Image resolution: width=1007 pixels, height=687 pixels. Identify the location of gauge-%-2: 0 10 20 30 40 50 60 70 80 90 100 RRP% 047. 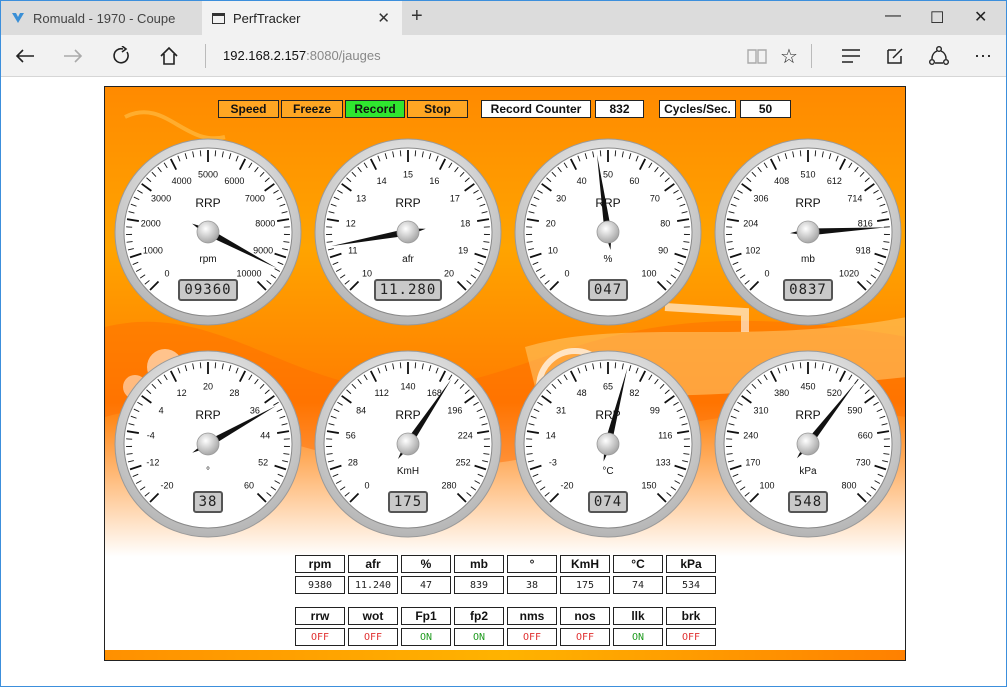
(608, 232).